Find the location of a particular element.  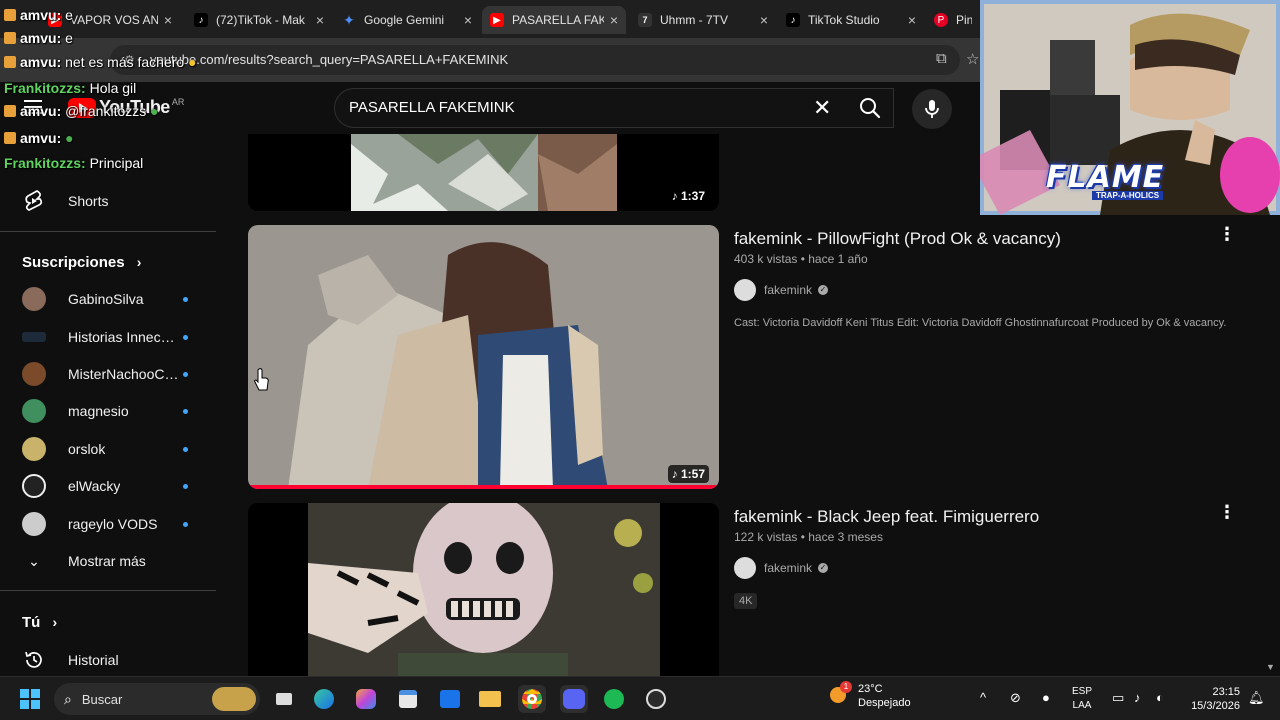

tiktok-icon: ♪ is located at coordinates (793, 20).